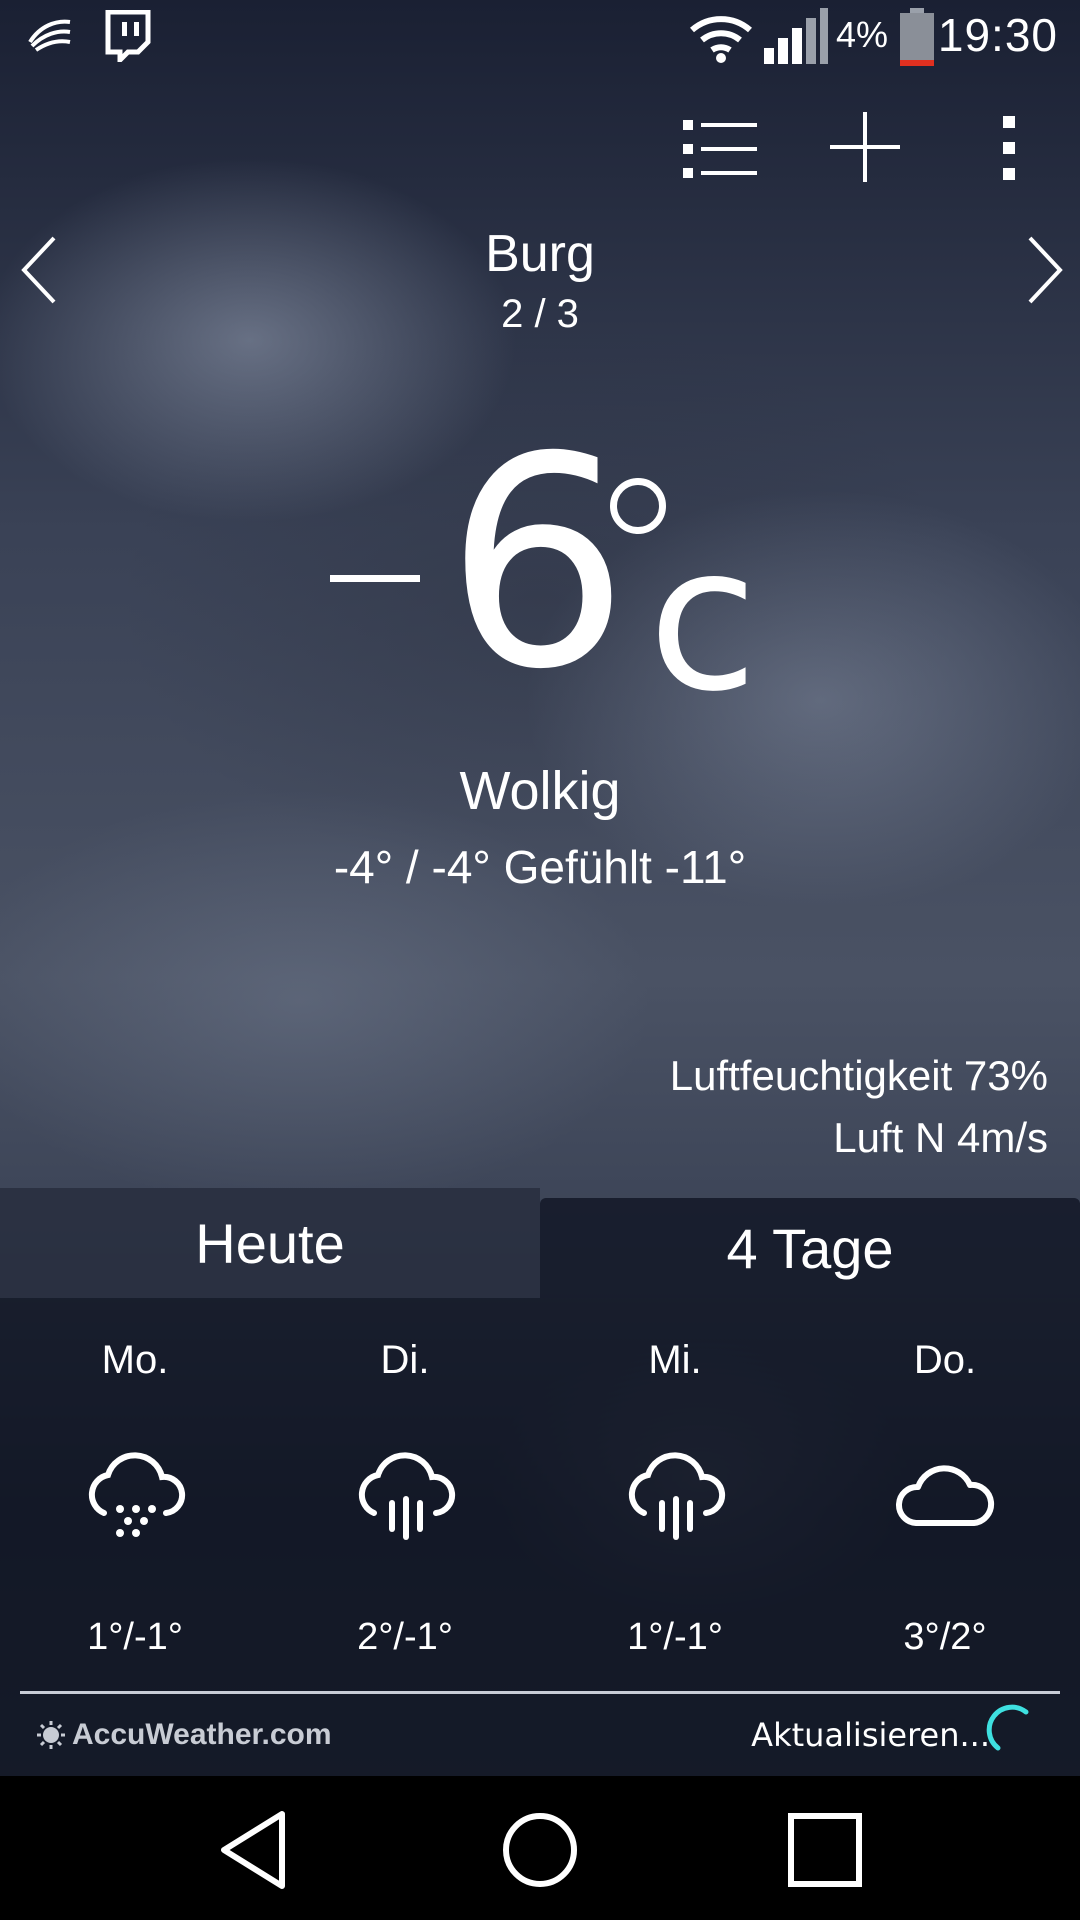 The image size is (1080, 1920). I want to click on twitch-icon, so click(128, 36).